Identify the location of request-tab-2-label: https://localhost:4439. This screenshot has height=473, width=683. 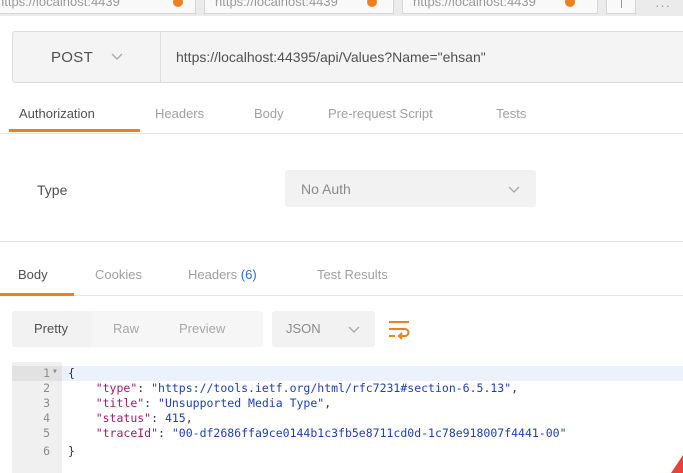
(276, 4).